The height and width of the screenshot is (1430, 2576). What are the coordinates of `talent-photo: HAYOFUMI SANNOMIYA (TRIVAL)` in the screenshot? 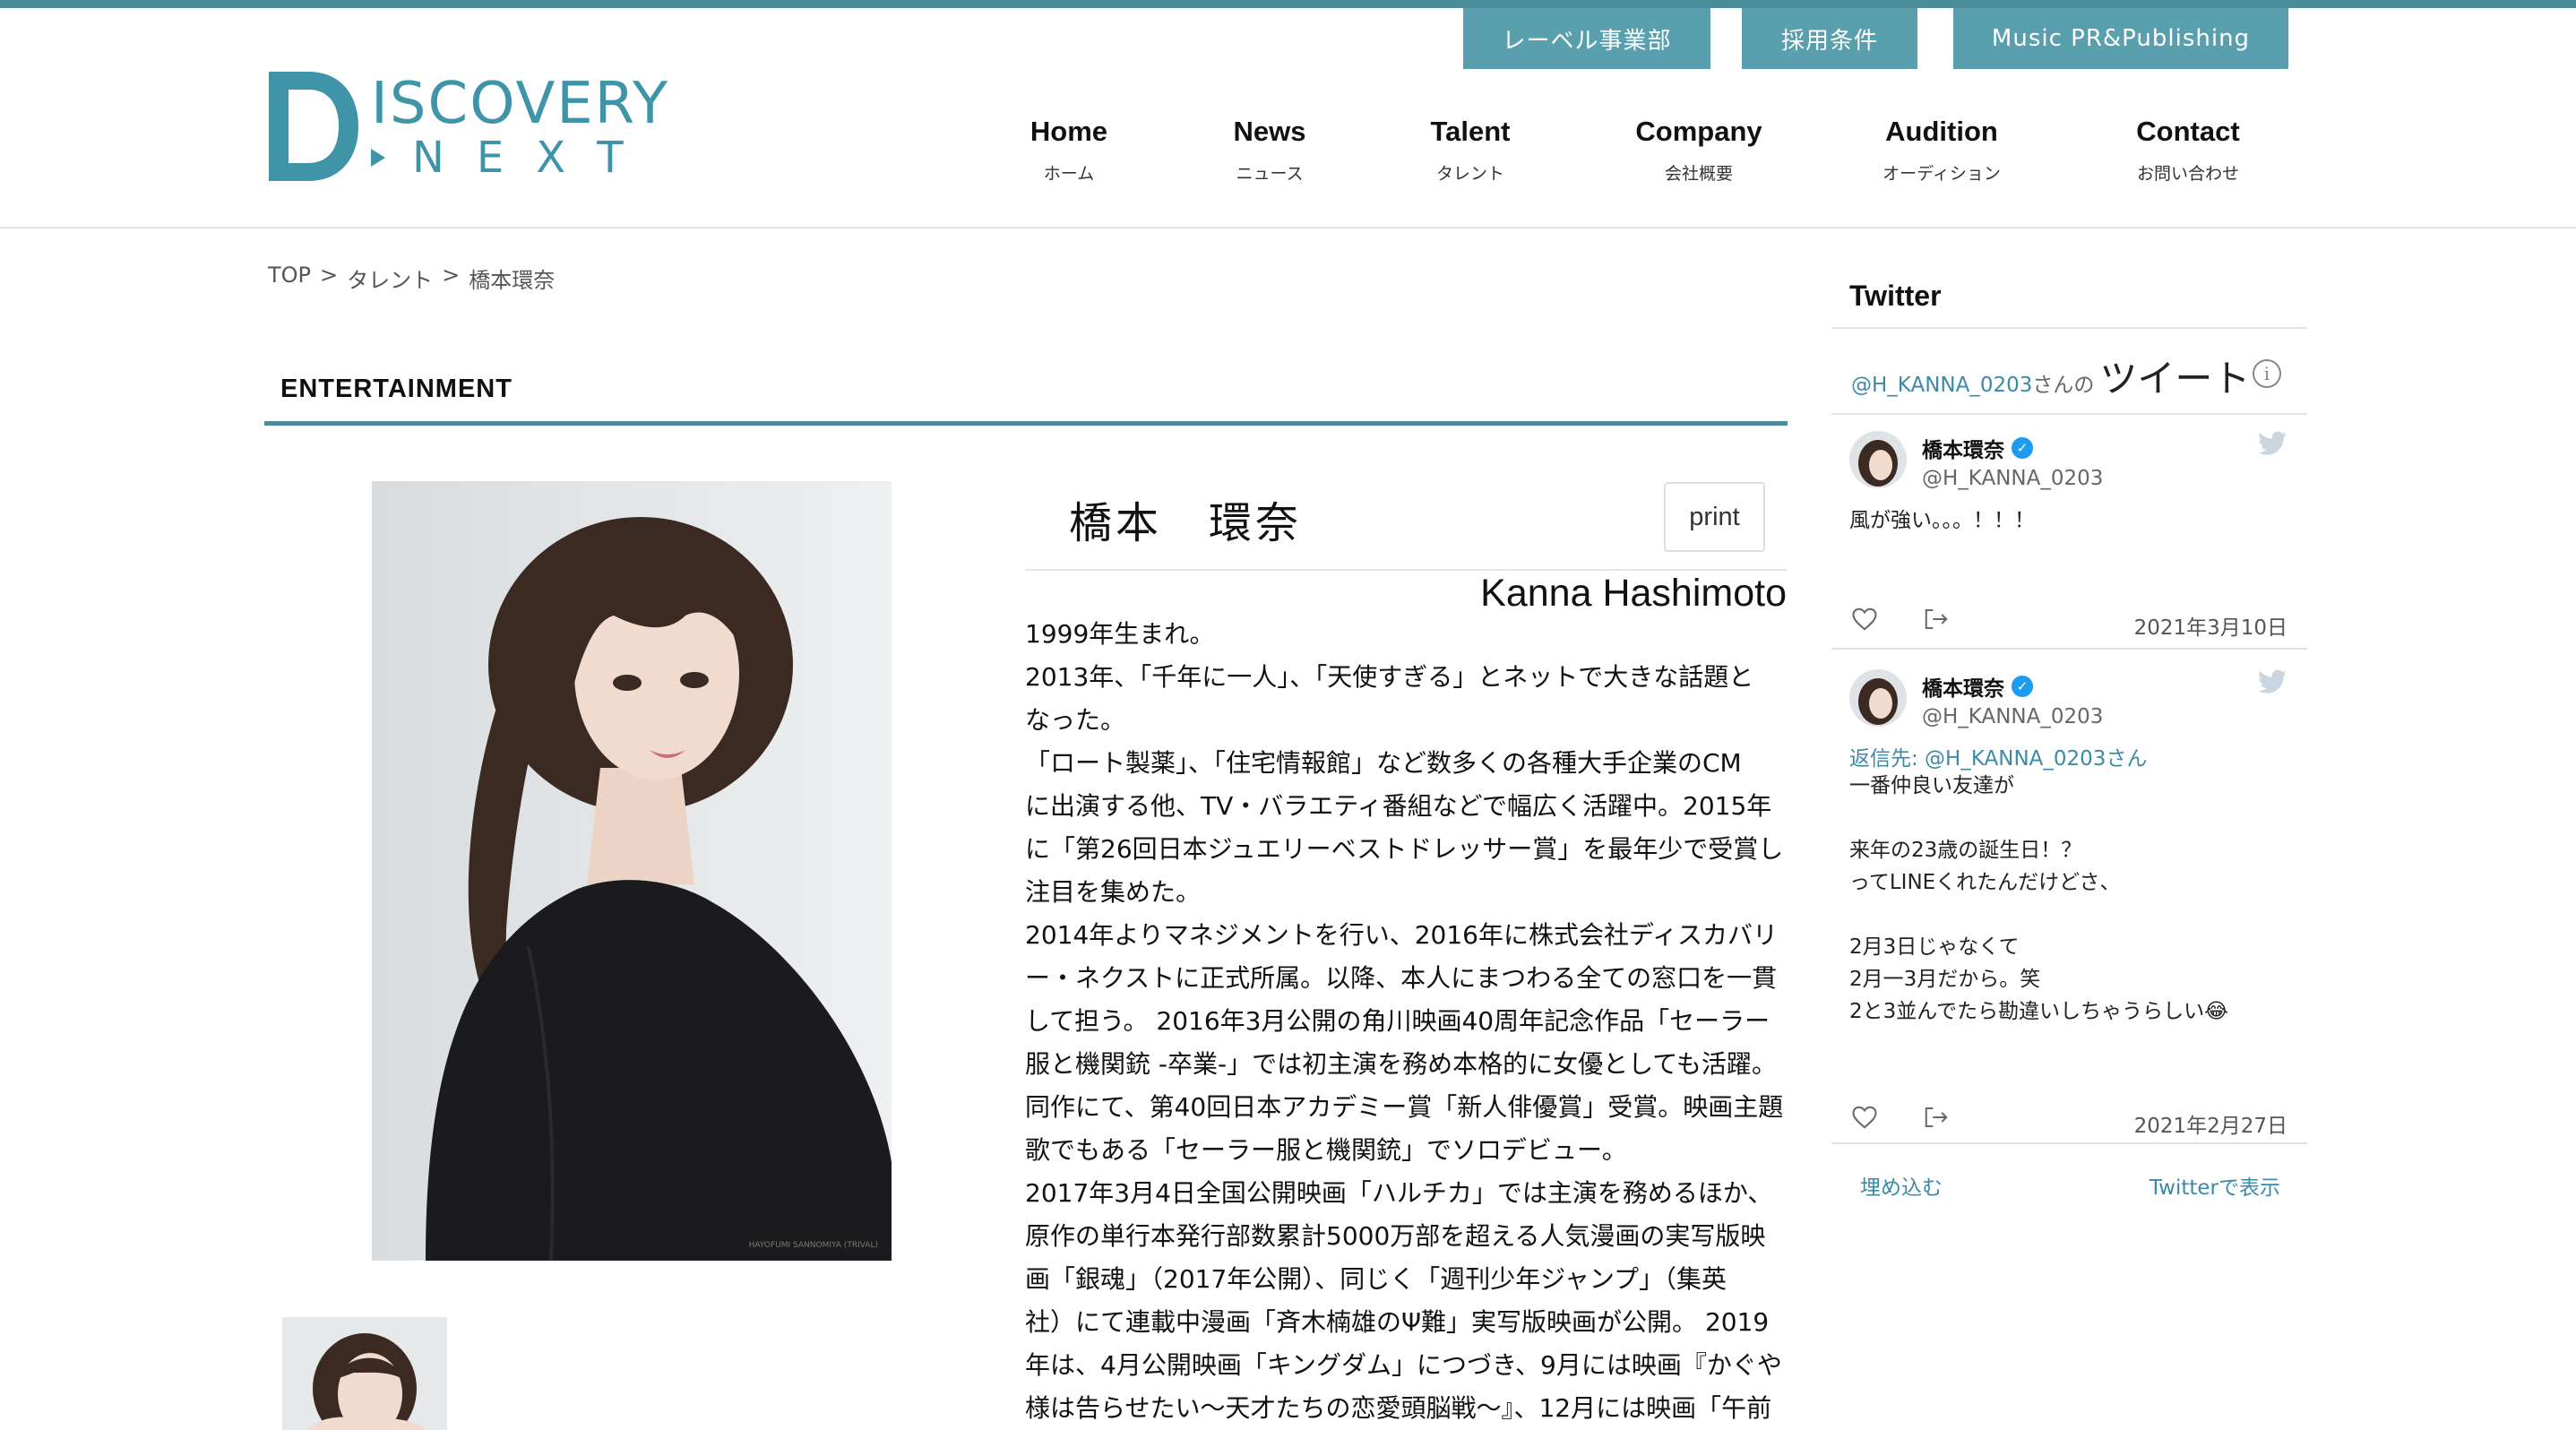 It's located at (632, 871).